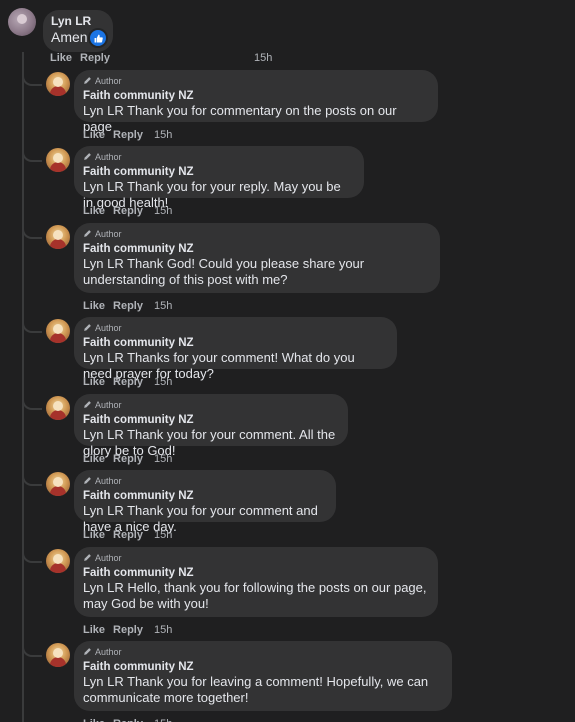 Image resolution: width=575 pixels, height=722 pixels. I want to click on commenter-name: Lyn LR, so click(71, 21).